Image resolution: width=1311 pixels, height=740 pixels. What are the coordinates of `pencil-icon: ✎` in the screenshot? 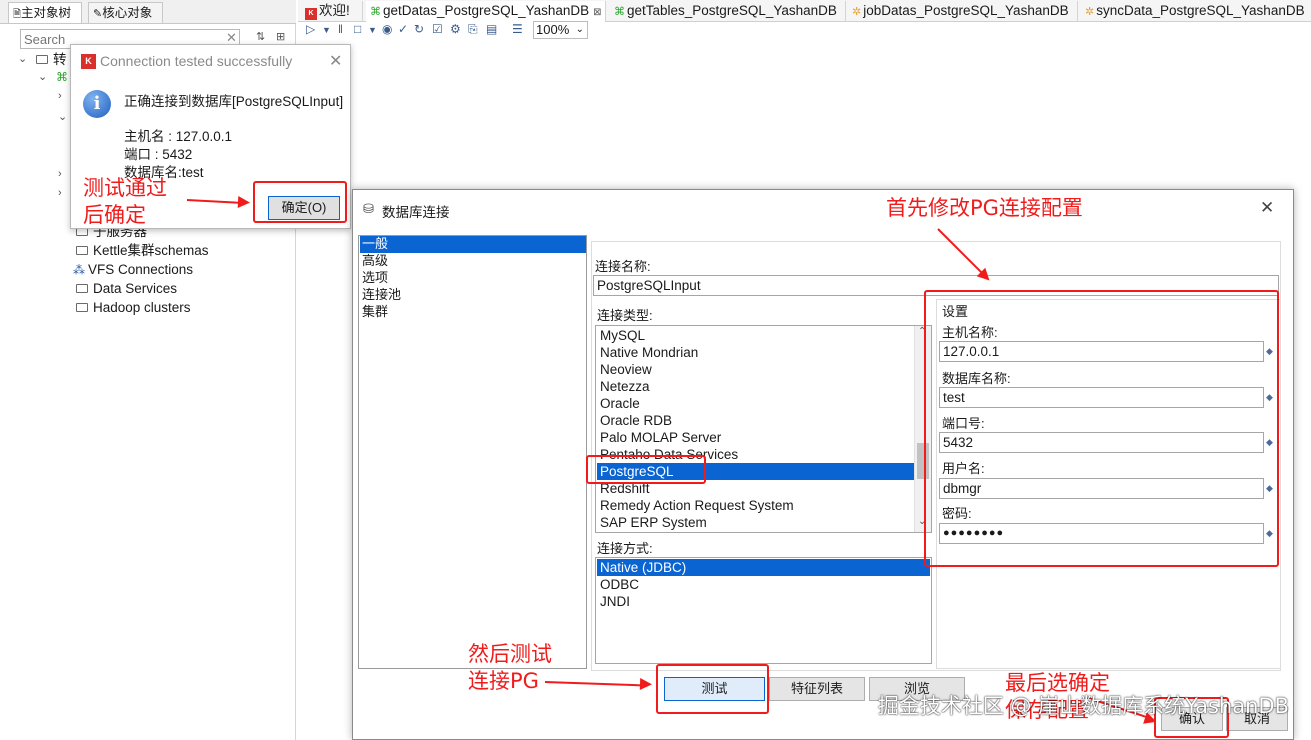 It's located at (98, 14).